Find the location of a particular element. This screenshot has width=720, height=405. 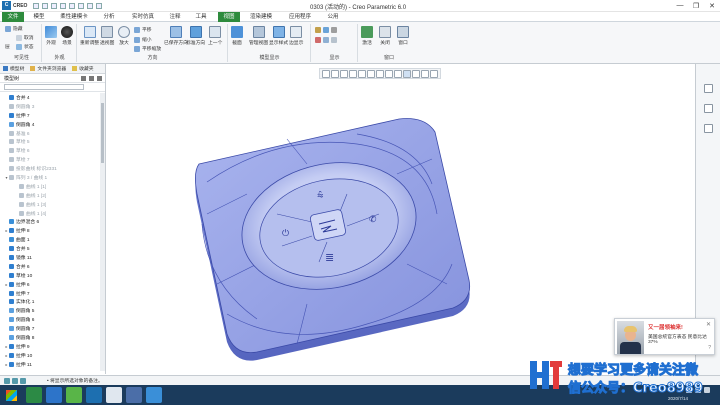

section-button: 截面 is located at coordinates (237, 36).